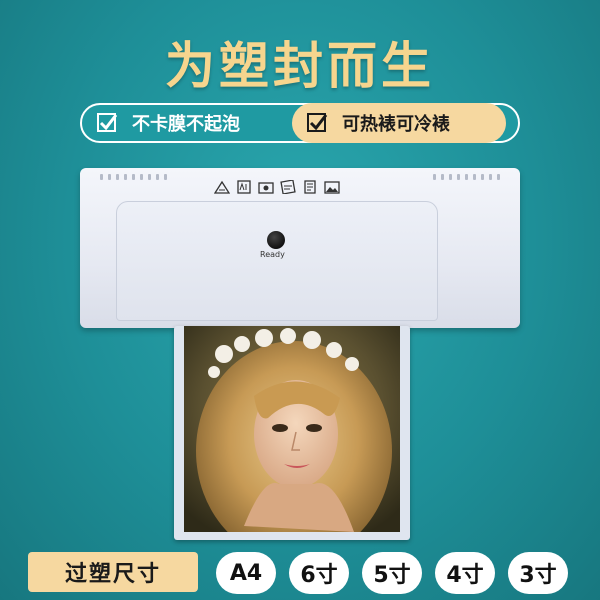 The height and width of the screenshot is (600, 600). What do you see at coordinates (277, 187) in the screenshot?
I see `panel-icon-row` at bounding box center [277, 187].